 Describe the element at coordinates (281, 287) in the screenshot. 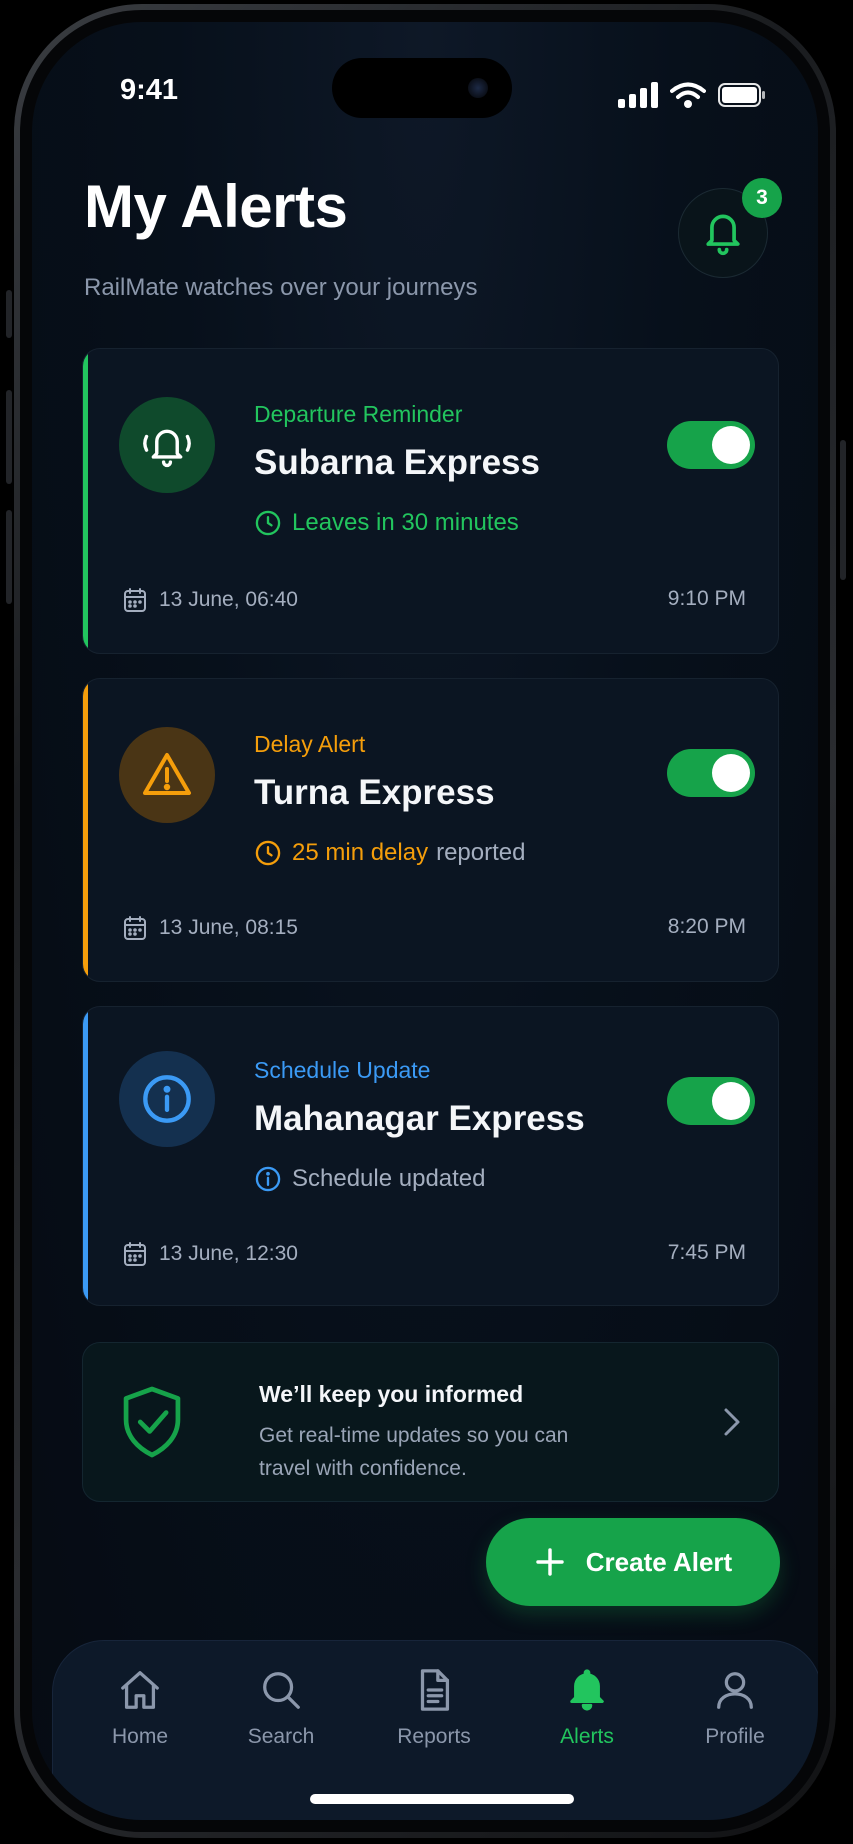

I see `page-subtitle: RailMate watches over your journeys` at that location.